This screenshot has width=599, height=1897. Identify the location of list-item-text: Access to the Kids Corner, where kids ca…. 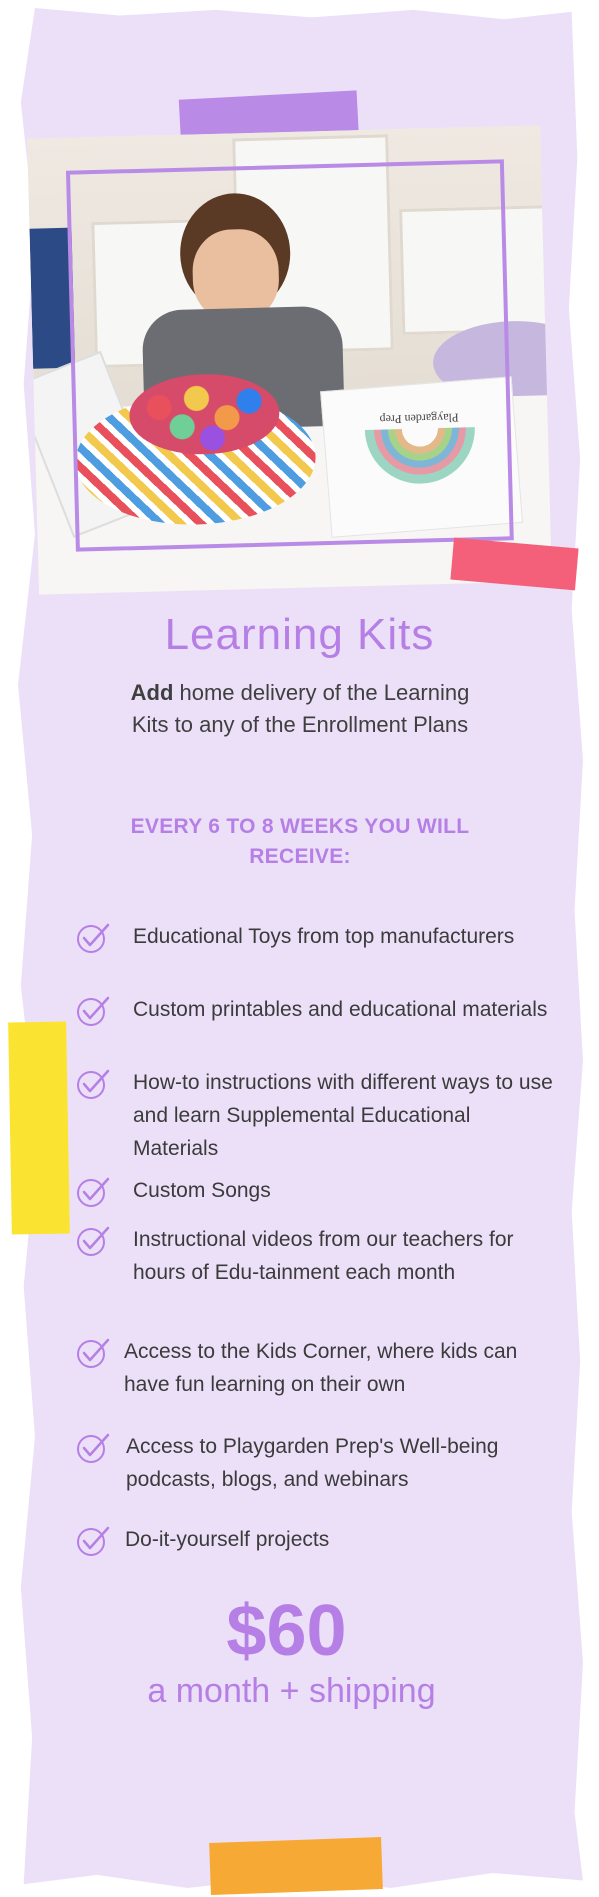
(321, 1368).